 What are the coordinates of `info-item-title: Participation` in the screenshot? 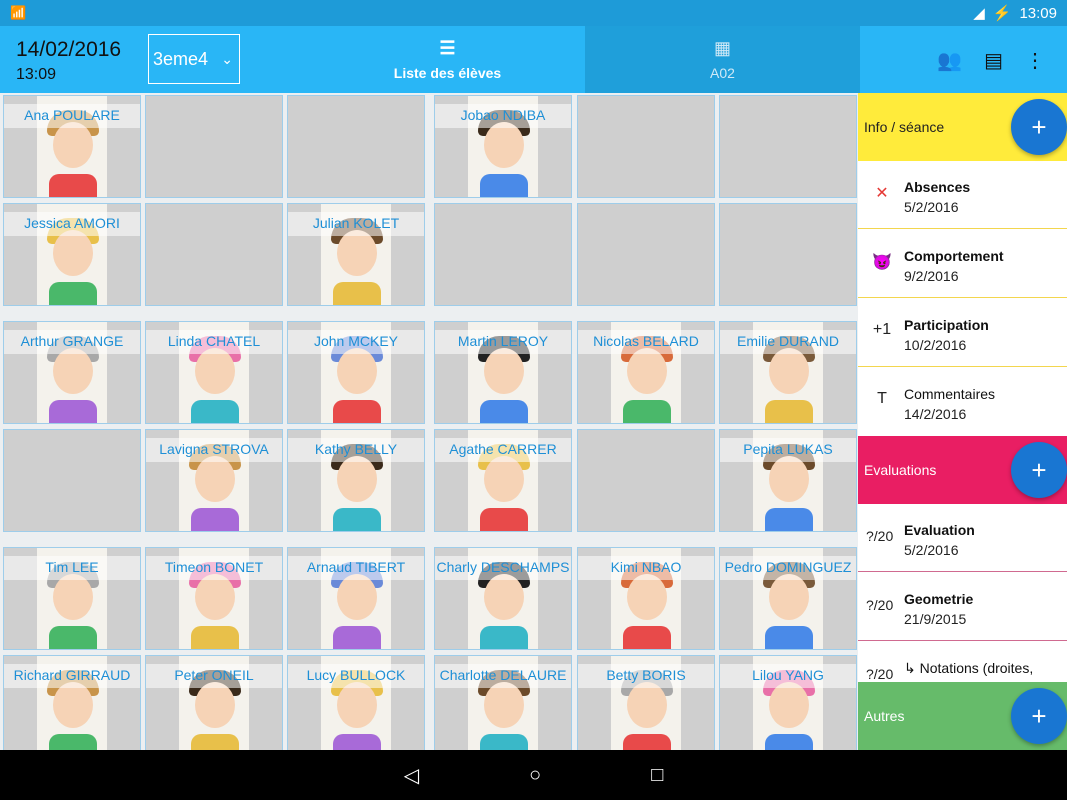 It's located at (946, 325).